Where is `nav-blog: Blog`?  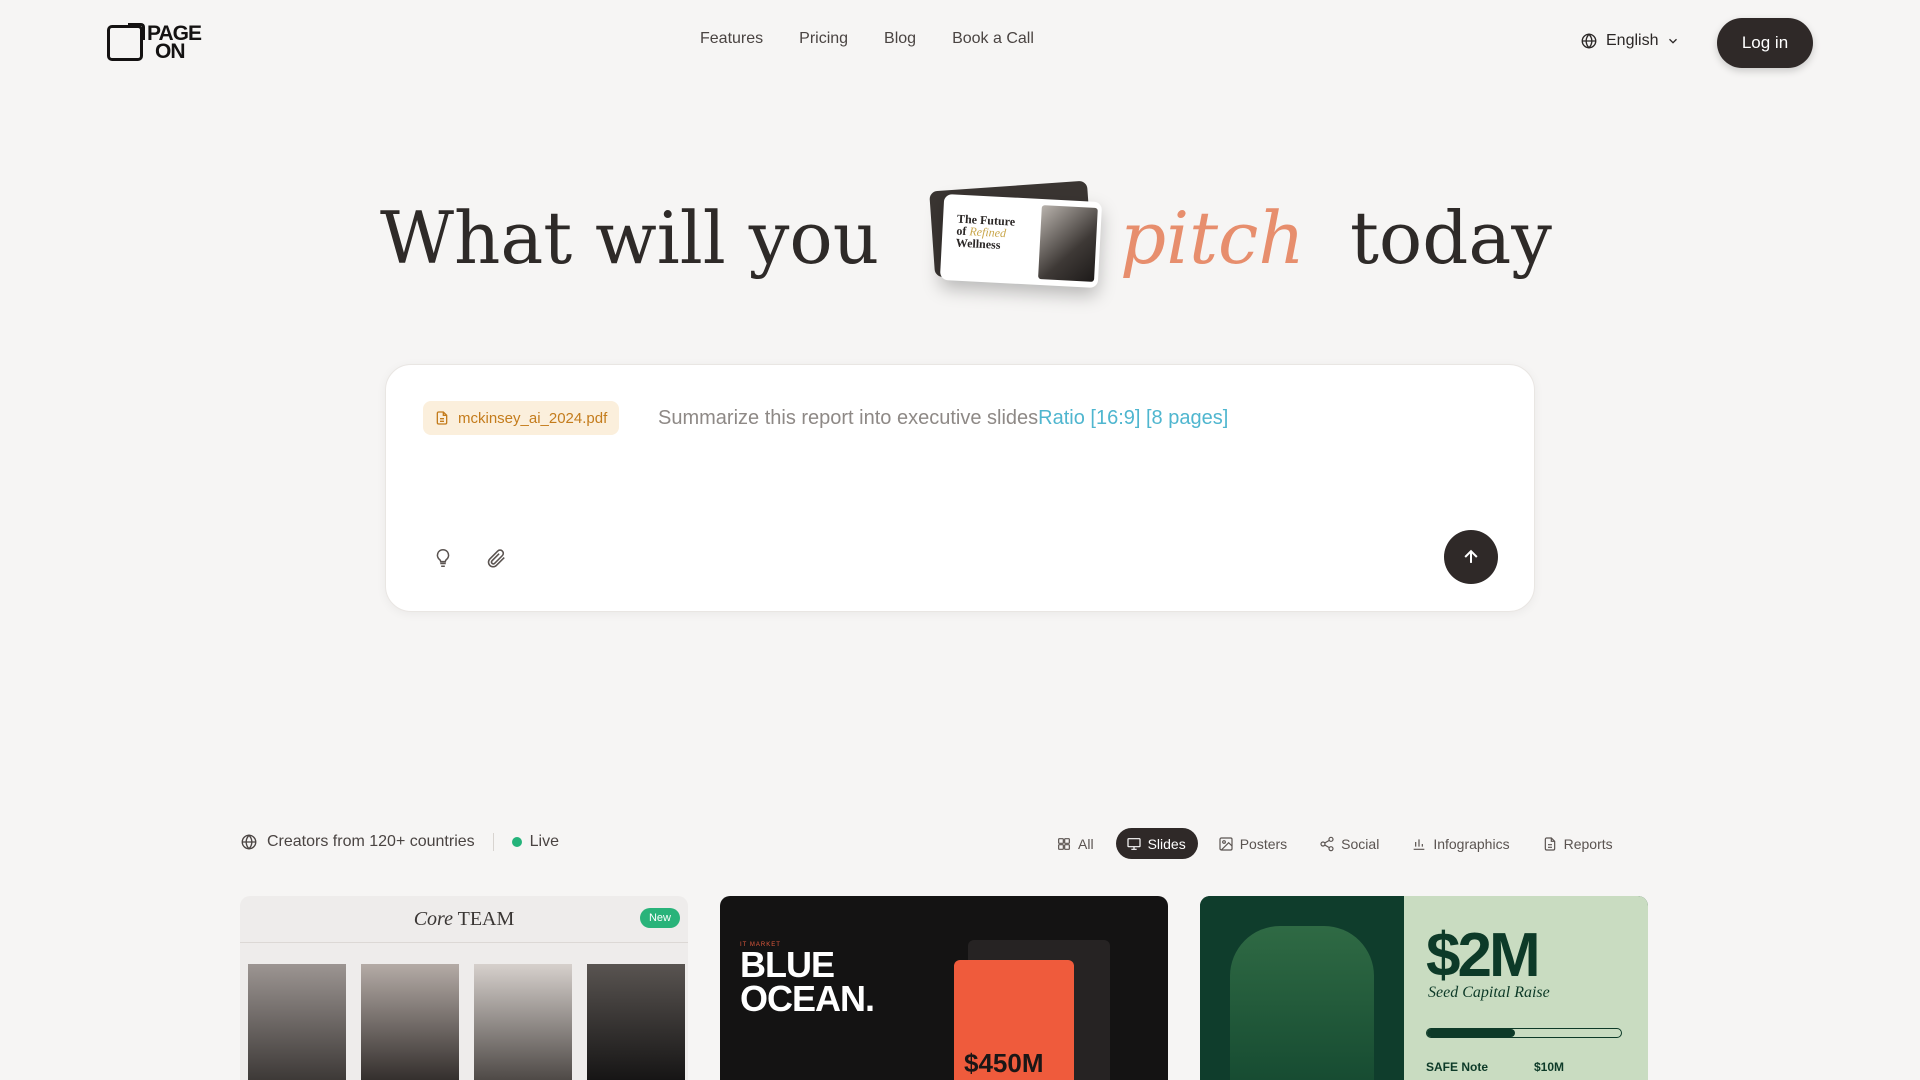
nav-blog: Blog is located at coordinates (900, 39).